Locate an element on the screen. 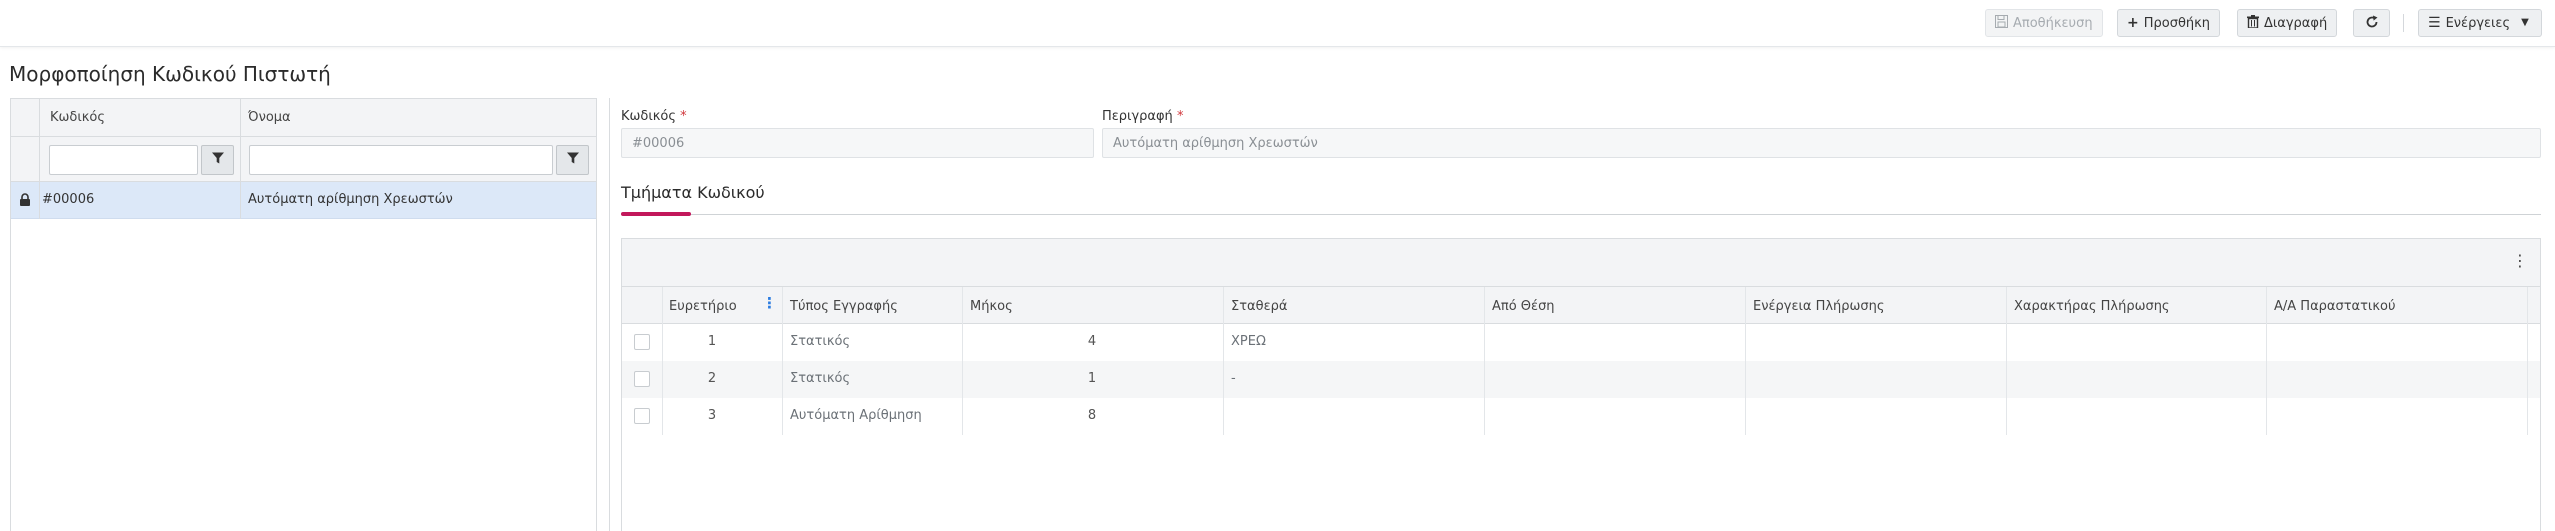 The width and height of the screenshot is (2555, 531). column-header-length: Μήκος is located at coordinates (991, 306).